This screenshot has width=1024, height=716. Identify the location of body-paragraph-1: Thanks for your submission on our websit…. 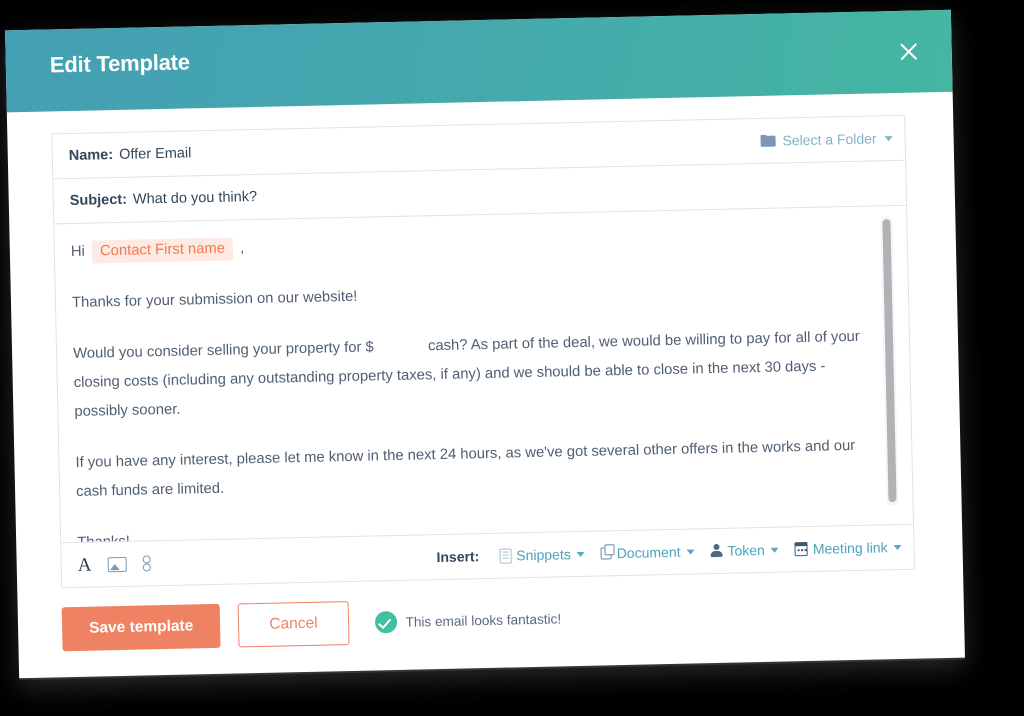
(214, 299).